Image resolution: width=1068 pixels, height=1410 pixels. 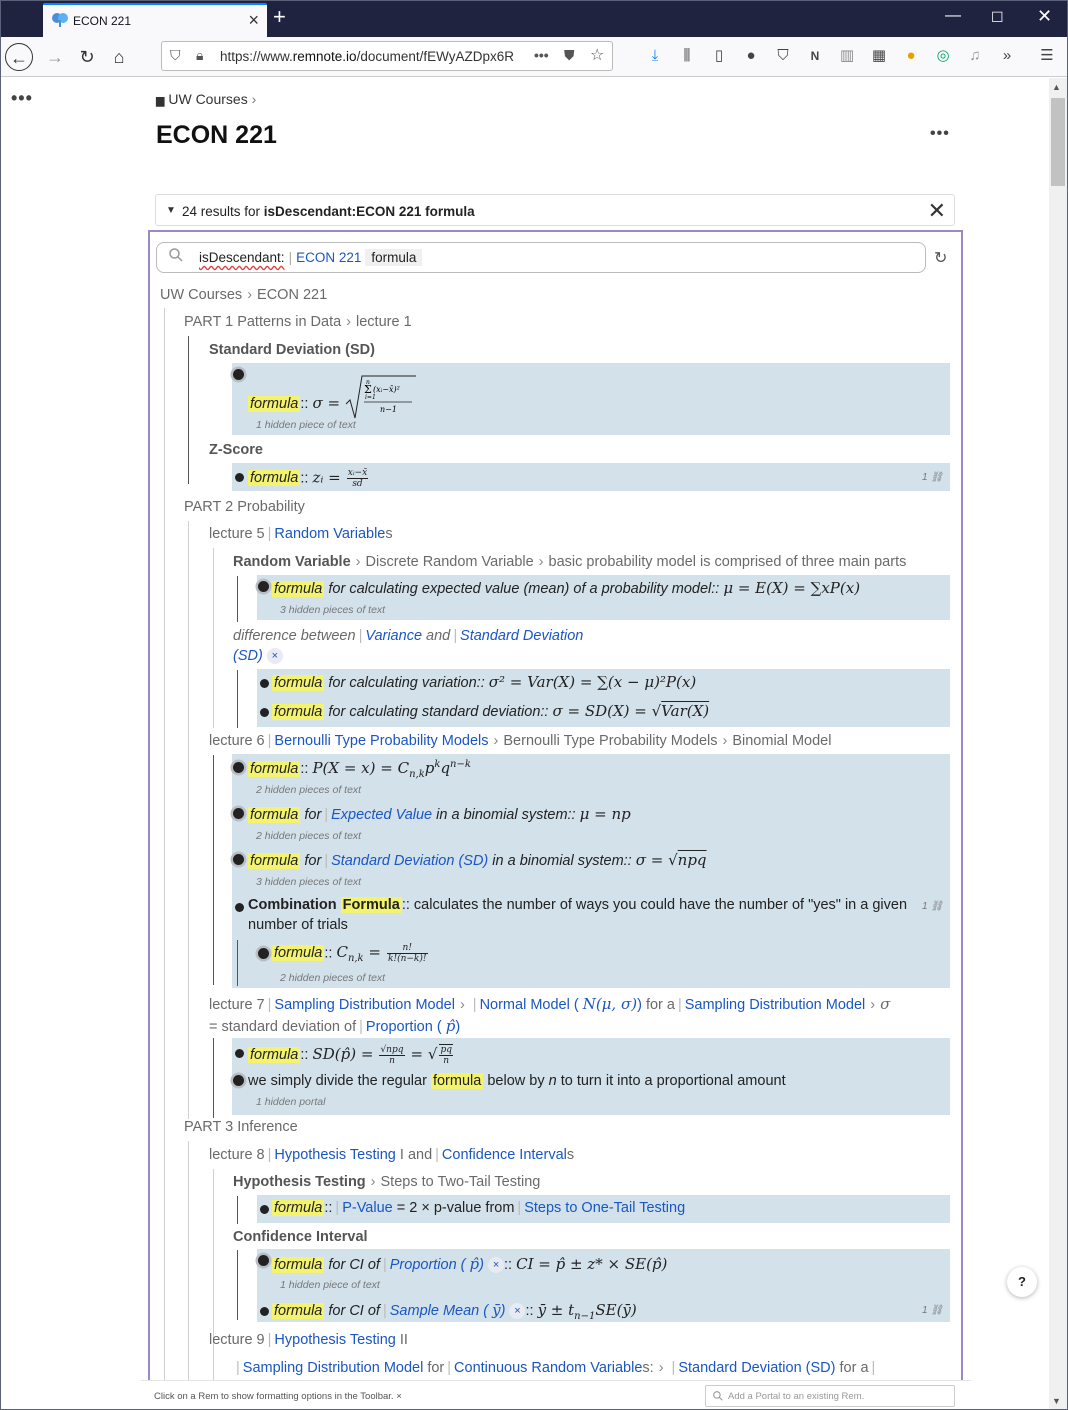 What do you see at coordinates (334, 1026) in the screenshot?
I see `lecture7-crumb-cont: = standard deviation of | Proportion ( p̂)` at bounding box center [334, 1026].